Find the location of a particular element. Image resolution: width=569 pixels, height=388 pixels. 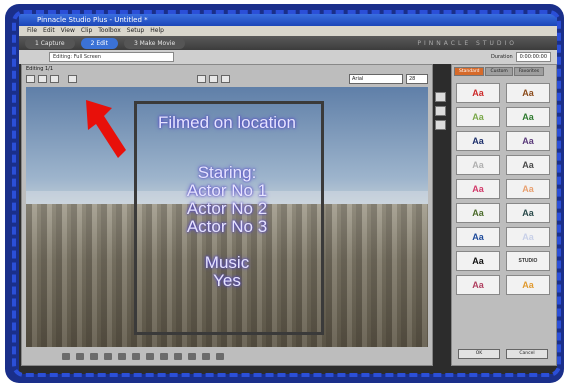

style-swatch: STUDIO is located at coordinates (528, 261).